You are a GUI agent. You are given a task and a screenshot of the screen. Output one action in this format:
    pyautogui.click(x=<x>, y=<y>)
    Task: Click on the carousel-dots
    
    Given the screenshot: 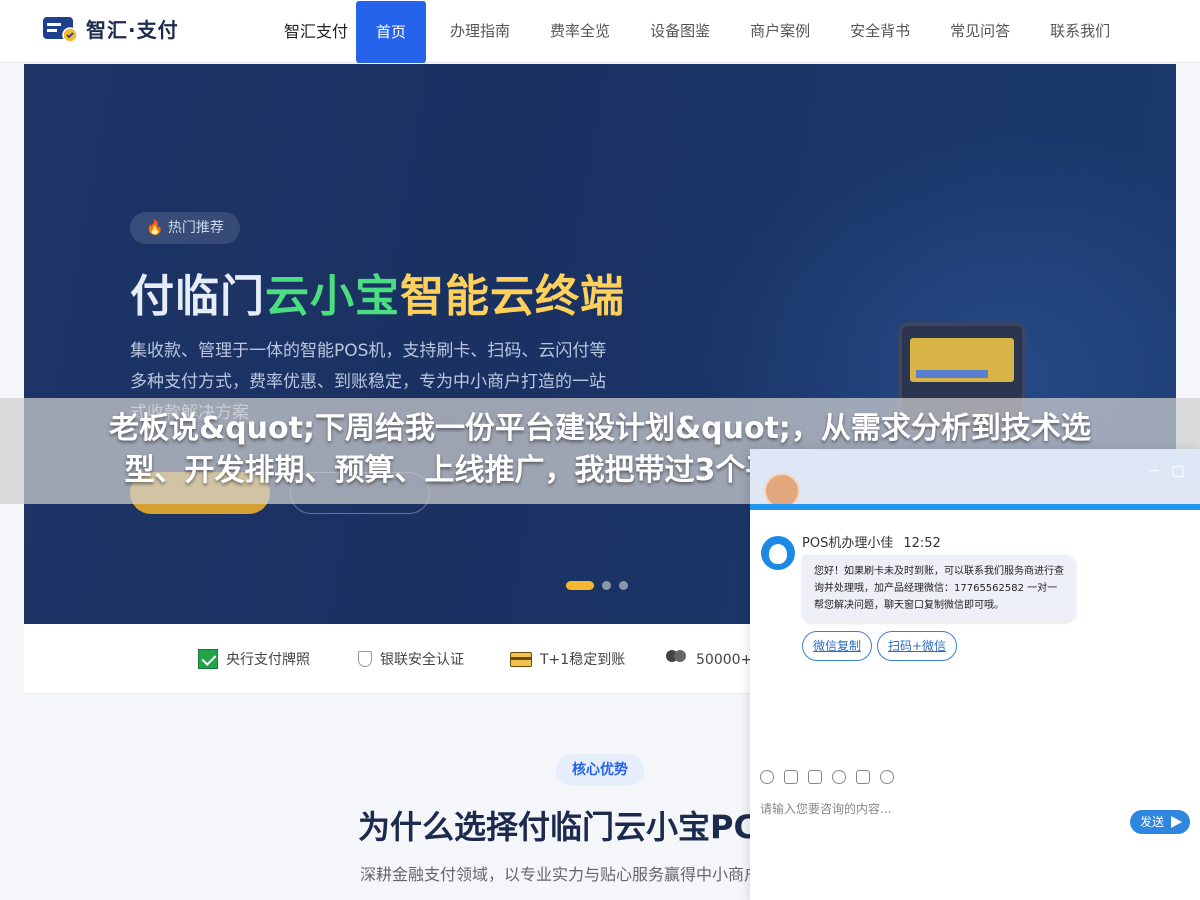 What is the action you would take?
    pyautogui.click(x=597, y=585)
    